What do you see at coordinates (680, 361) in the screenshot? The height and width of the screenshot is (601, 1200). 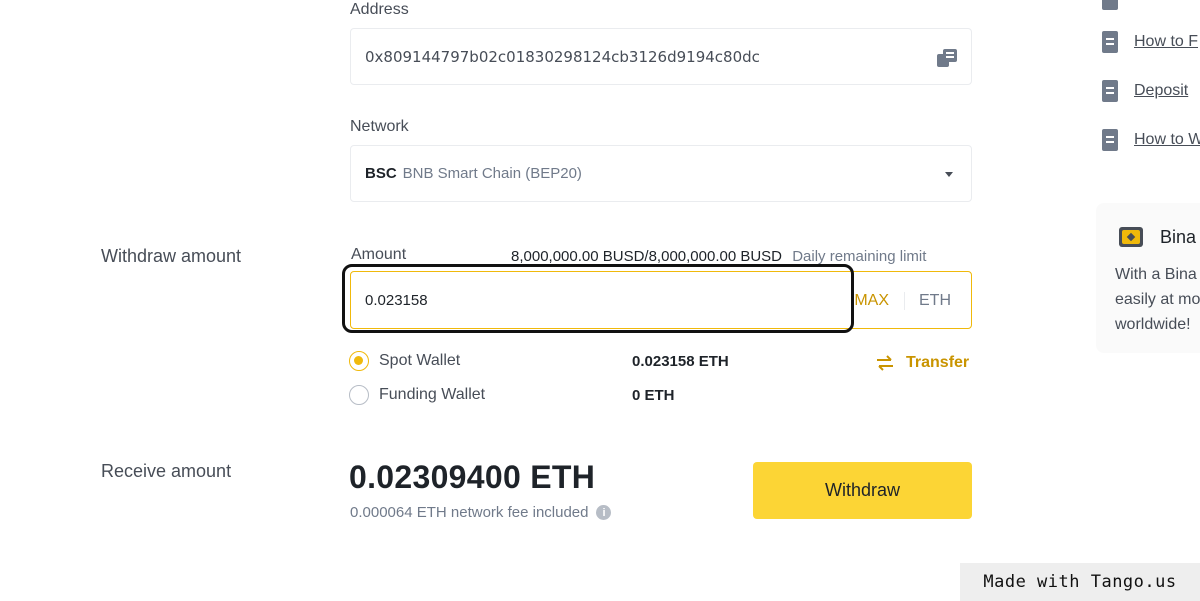 I see `spot-wallet-balance: 0.023158 ETH` at bounding box center [680, 361].